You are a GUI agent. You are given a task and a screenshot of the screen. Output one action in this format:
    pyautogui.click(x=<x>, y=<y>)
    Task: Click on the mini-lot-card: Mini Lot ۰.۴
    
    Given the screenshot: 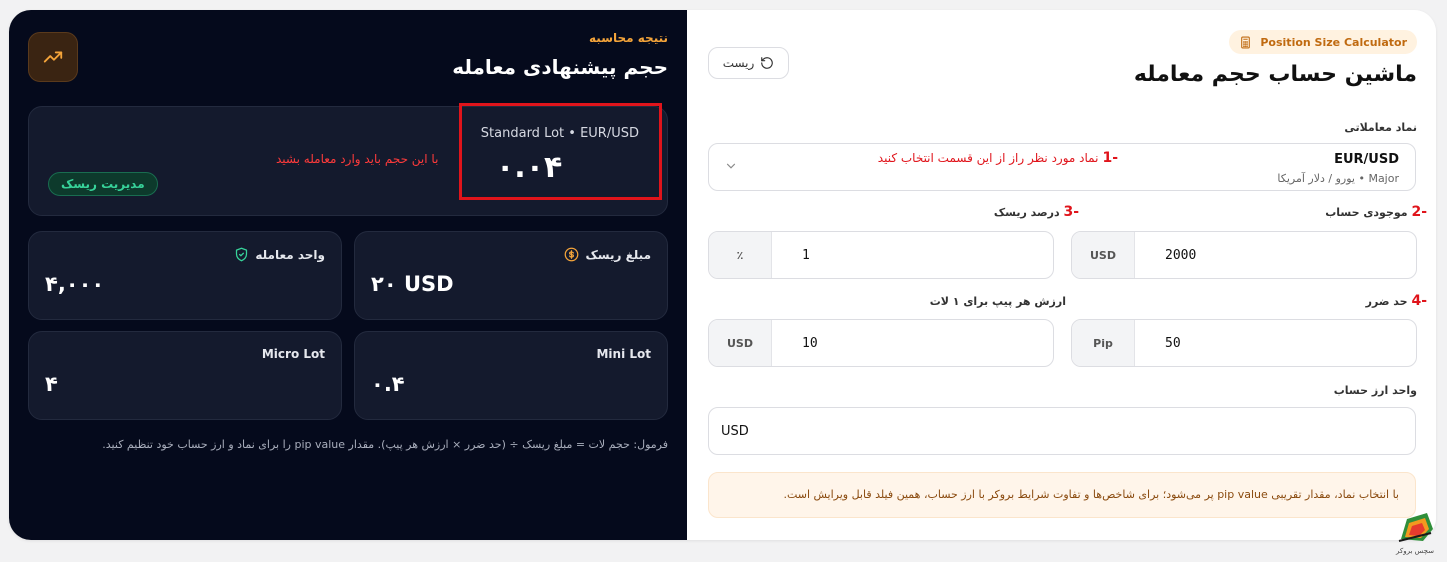 What is the action you would take?
    pyautogui.click(x=511, y=375)
    